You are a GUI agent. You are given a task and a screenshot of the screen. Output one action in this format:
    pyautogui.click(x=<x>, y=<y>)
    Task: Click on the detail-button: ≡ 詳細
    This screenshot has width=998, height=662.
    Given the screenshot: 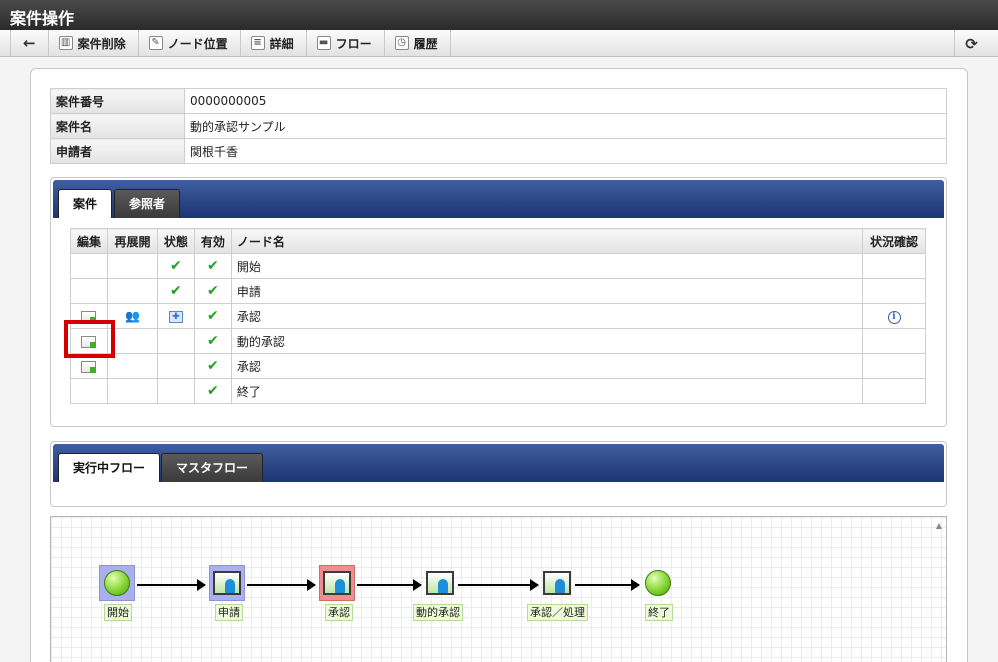 What is the action you would take?
    pyautogui.click(x=274, y=43)
    